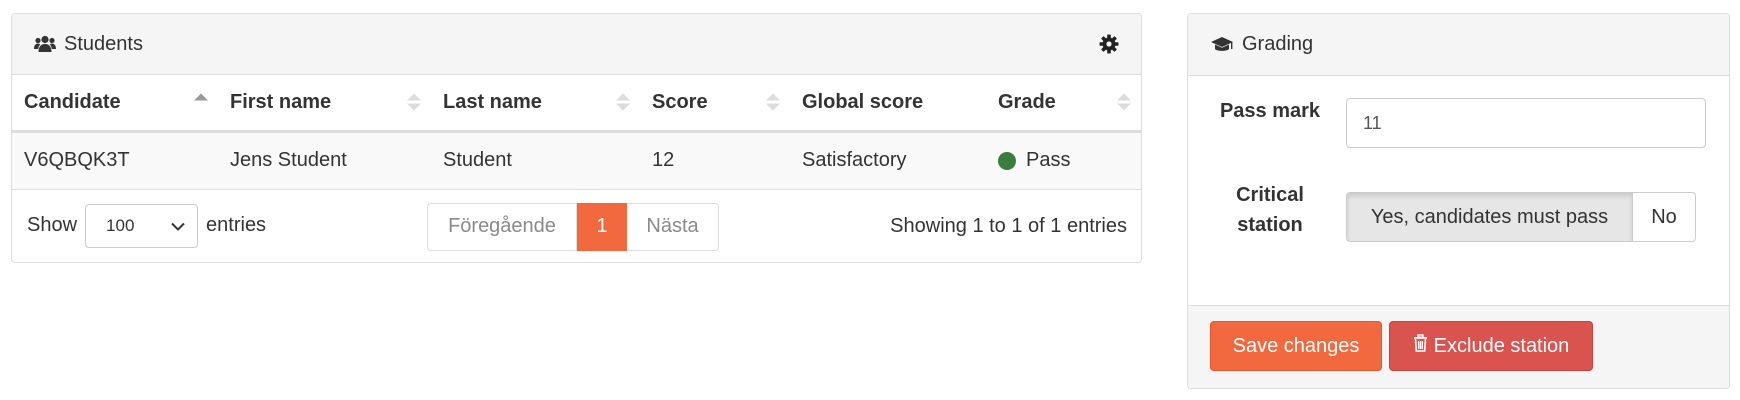 This screenshot has width=1740, height=400. What do you see at coordinates (1109, 44) in the screenshot?
I see `gear-icon` at bounding box center [1109, 44].